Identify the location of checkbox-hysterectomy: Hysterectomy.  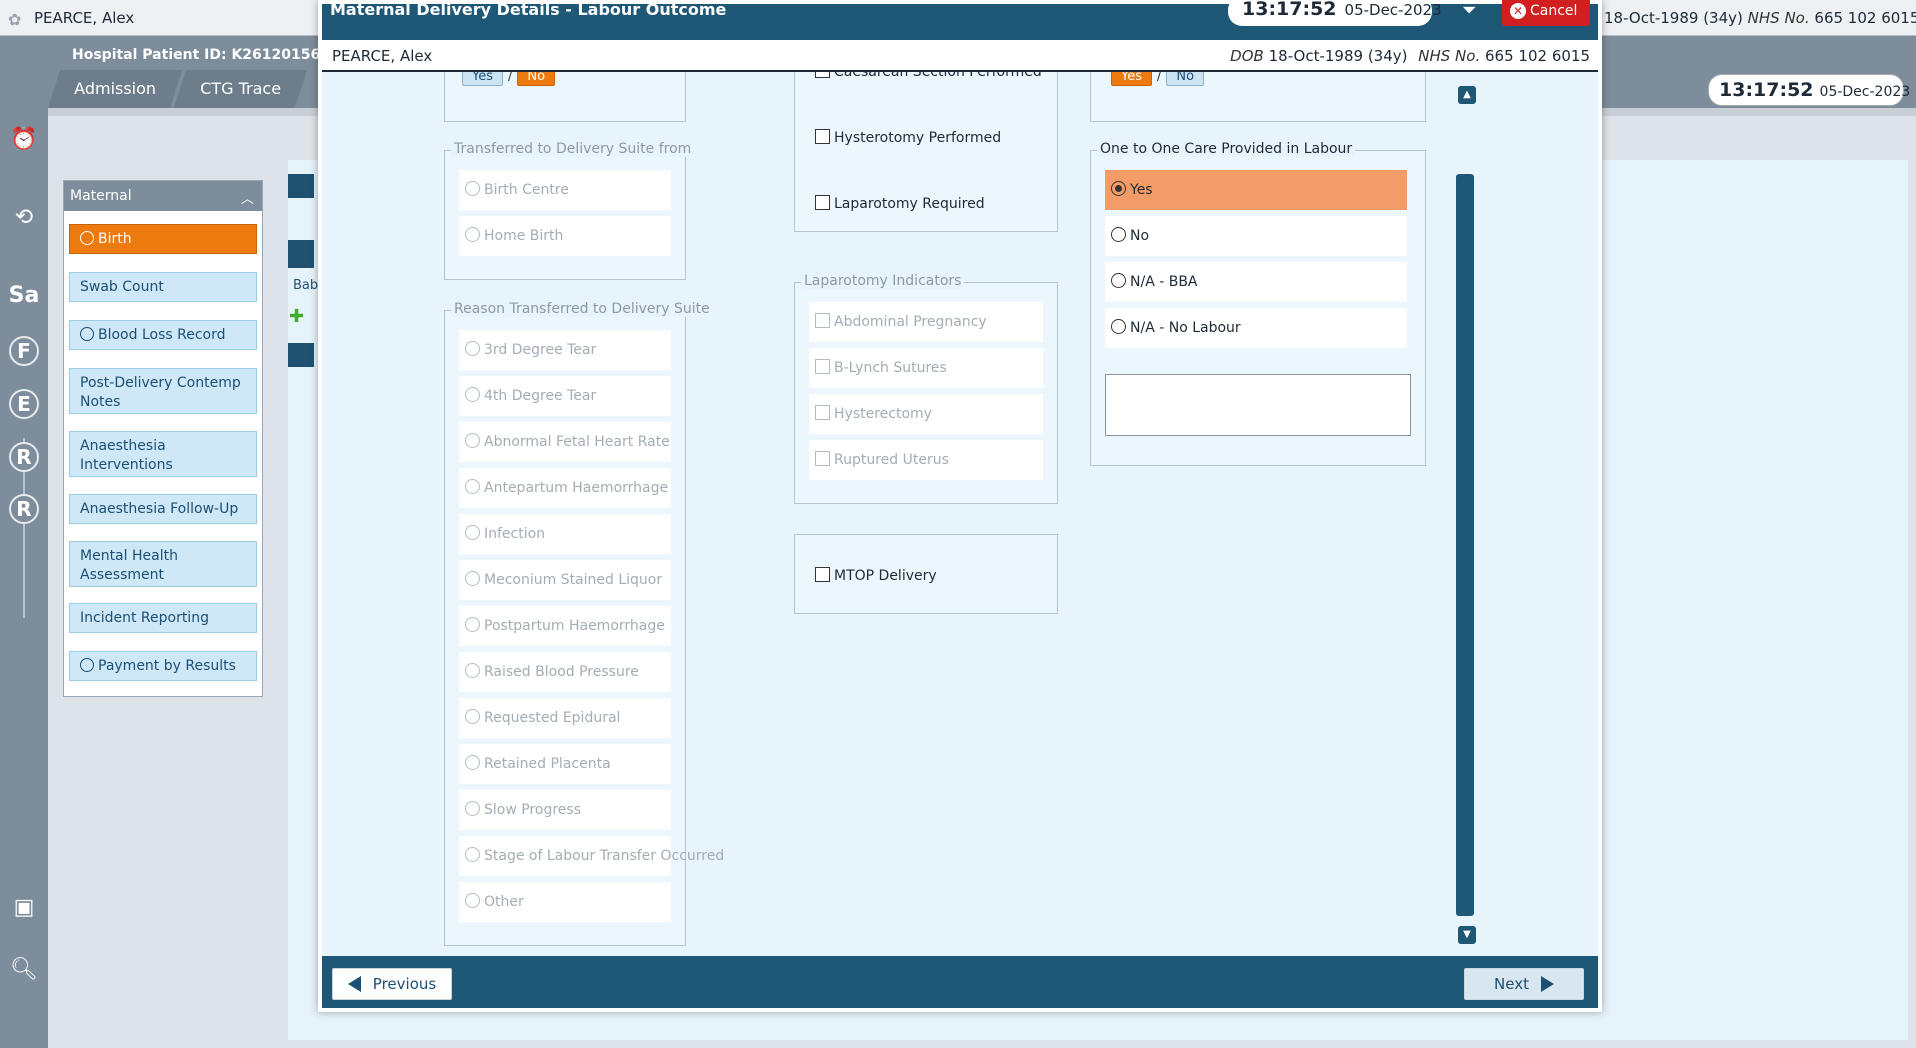
(926, 414).